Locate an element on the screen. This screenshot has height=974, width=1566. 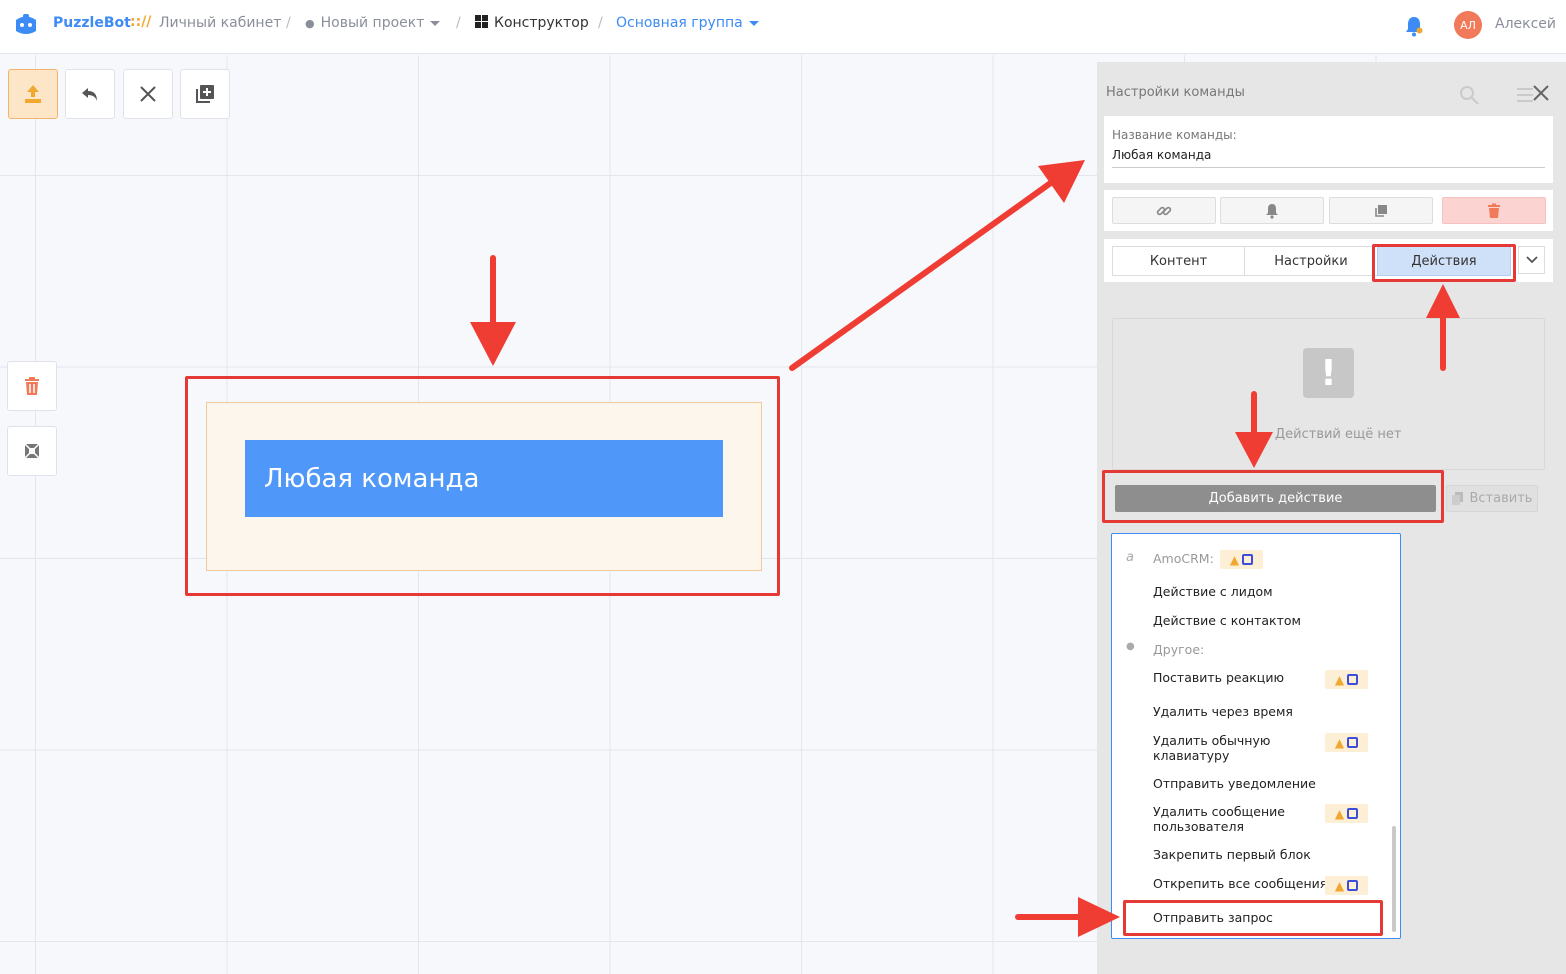
undo-button is located at coordinates (90, 94).